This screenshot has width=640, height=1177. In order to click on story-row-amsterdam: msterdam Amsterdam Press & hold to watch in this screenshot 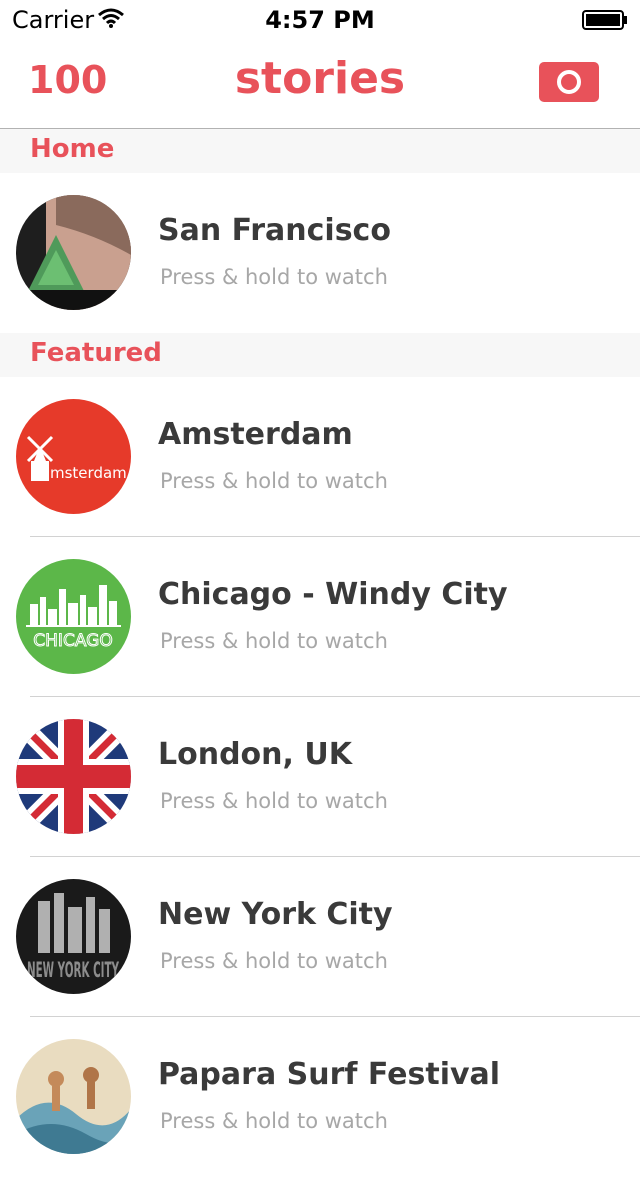, I will do `click(320, 457)`.